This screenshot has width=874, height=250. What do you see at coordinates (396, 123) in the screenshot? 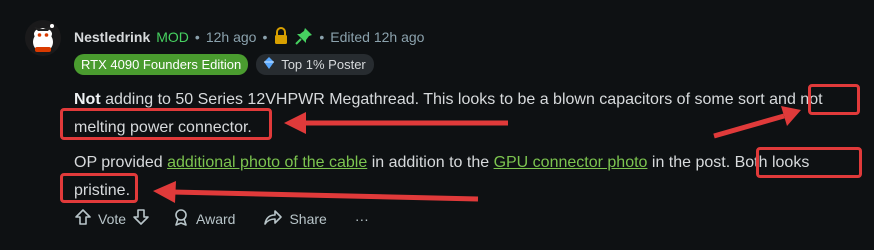
I see `arrow-to-melting` at bounding box center [396, 123].